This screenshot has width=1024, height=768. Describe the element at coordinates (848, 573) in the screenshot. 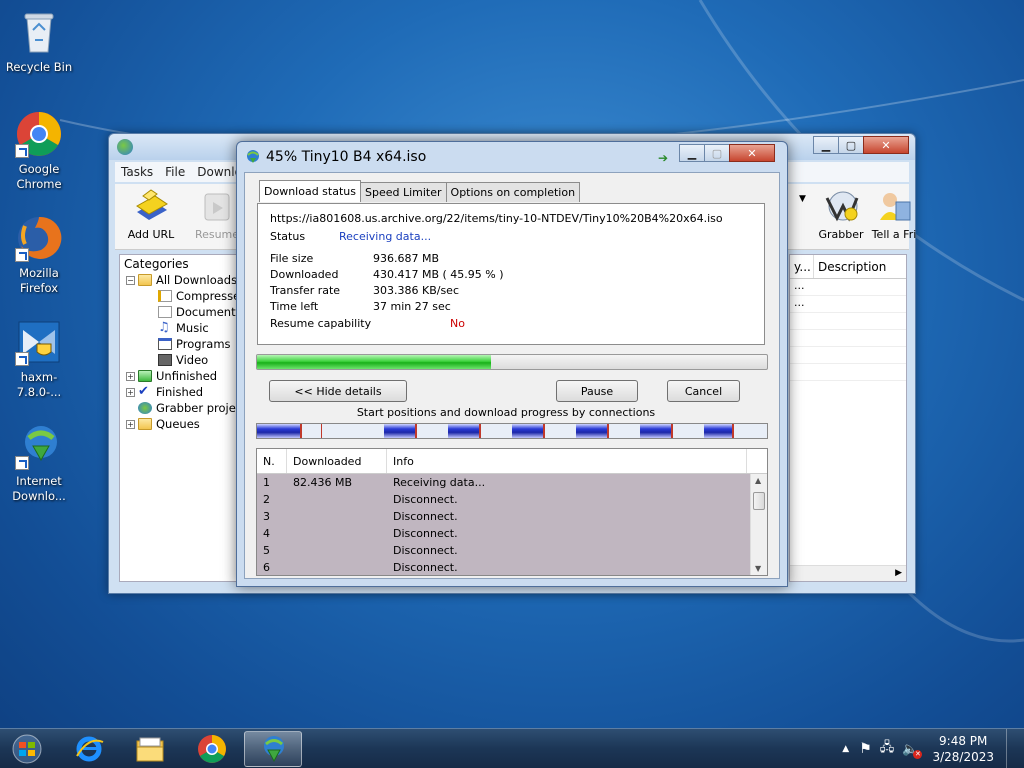

I see `horizontal-scrollbar: ▶` at that location.